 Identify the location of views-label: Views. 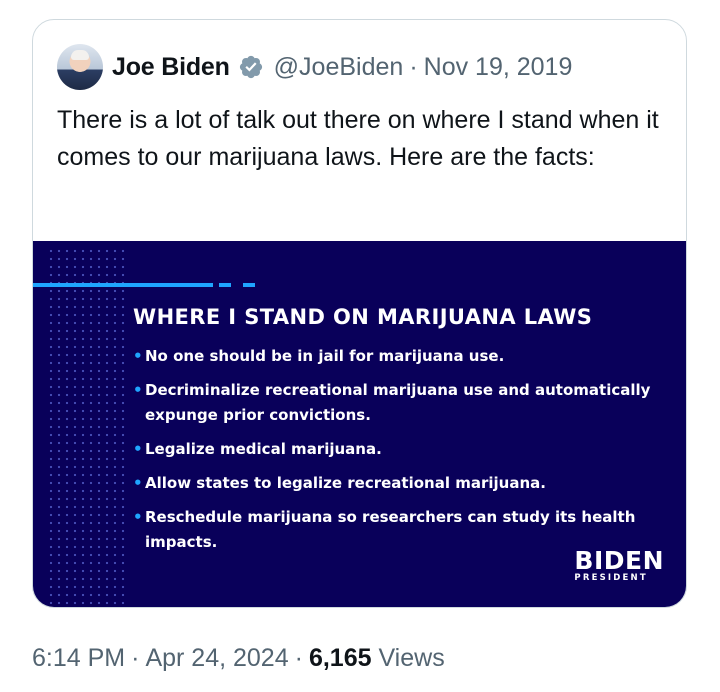
(411, 658).